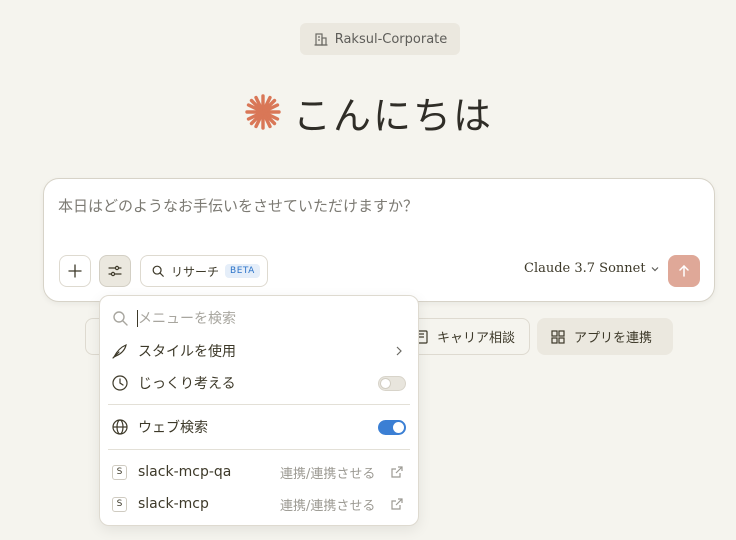  I want to click on sliders-icon, so click(115, 271).